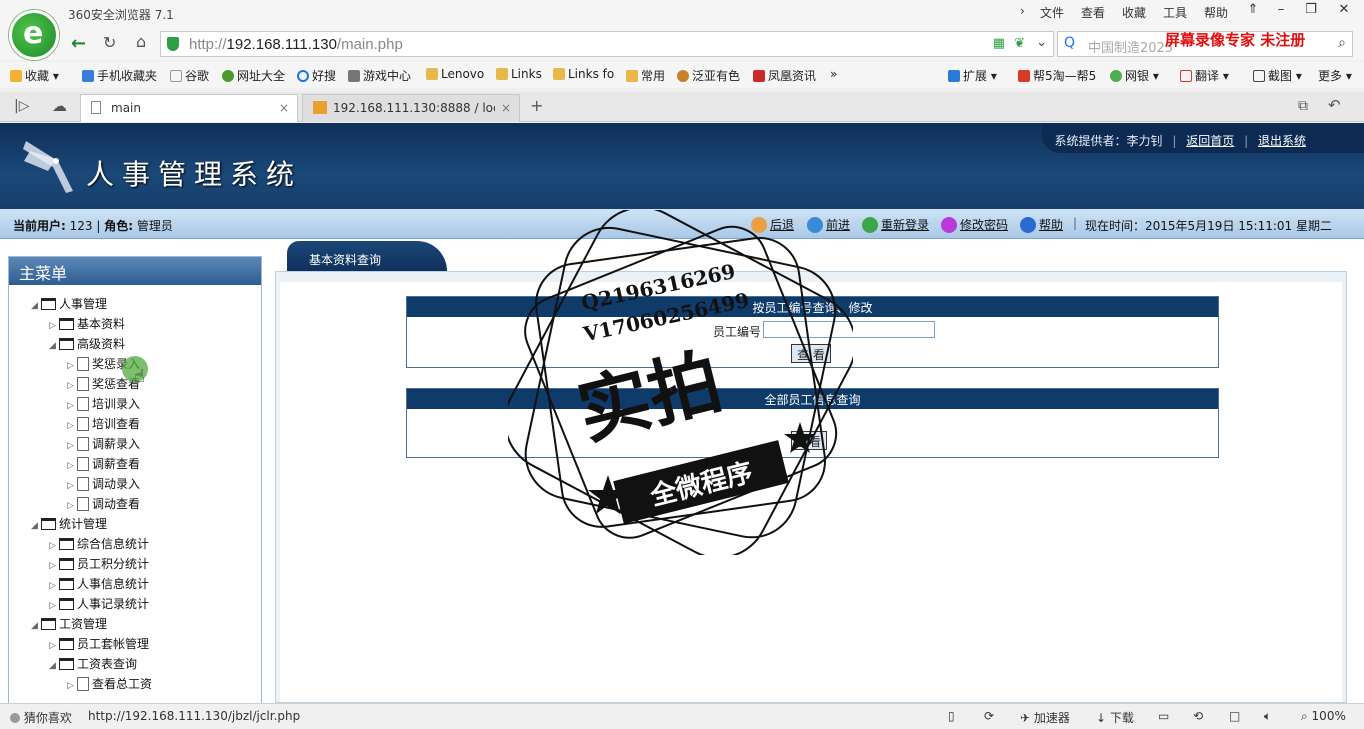 This screenshot has width=1364, height=729. What do you see at coordinates (1019, 43) in the screenshot?
I see `leaf-icon: ❦` at bounding box center [1019, 43].